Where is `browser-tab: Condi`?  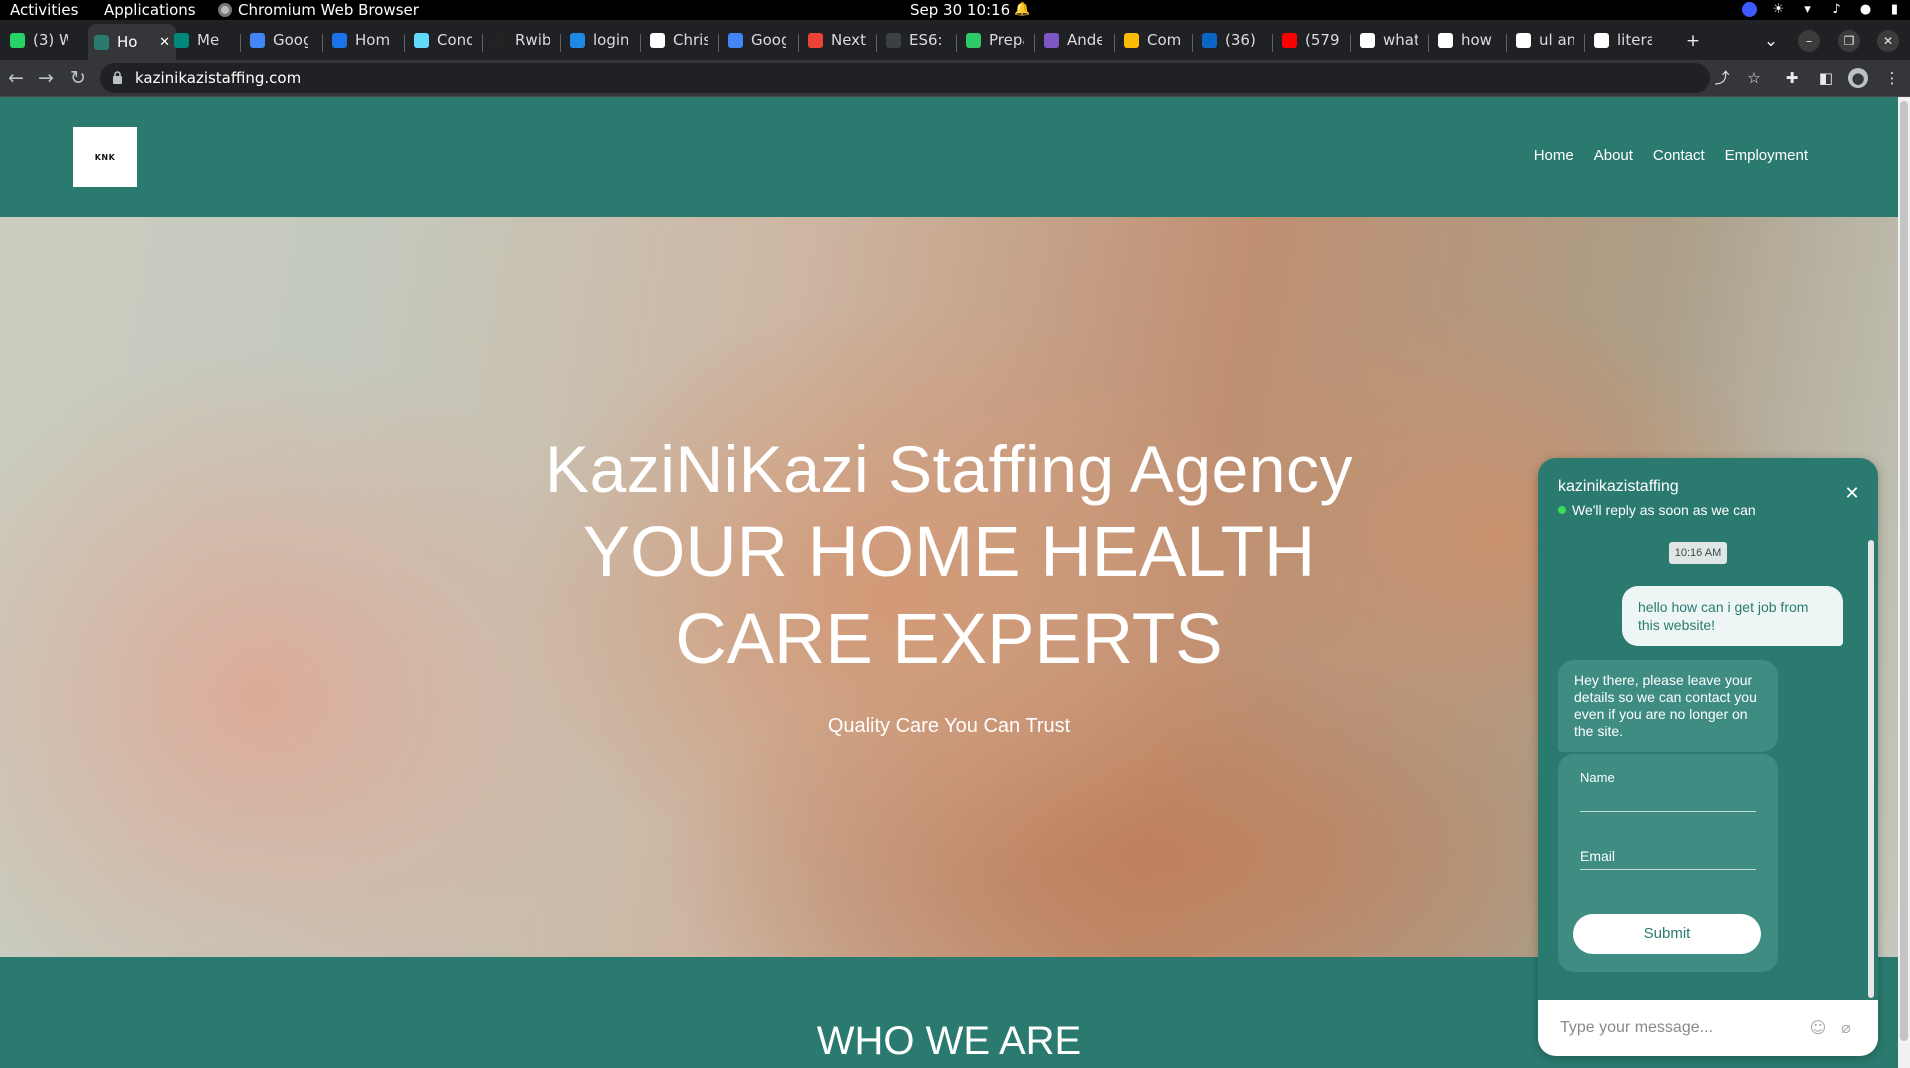 browser-tab: Condi is located at coordinates (443, 40).